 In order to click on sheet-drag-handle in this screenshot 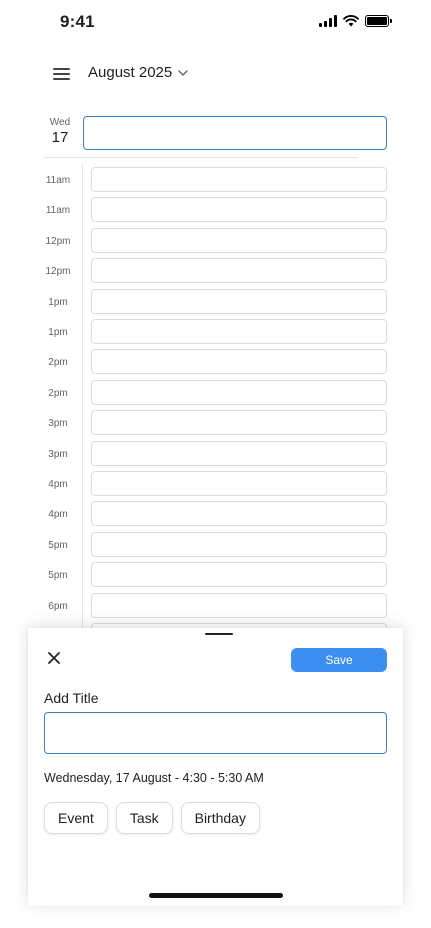, I will do `click(219, 634)`.